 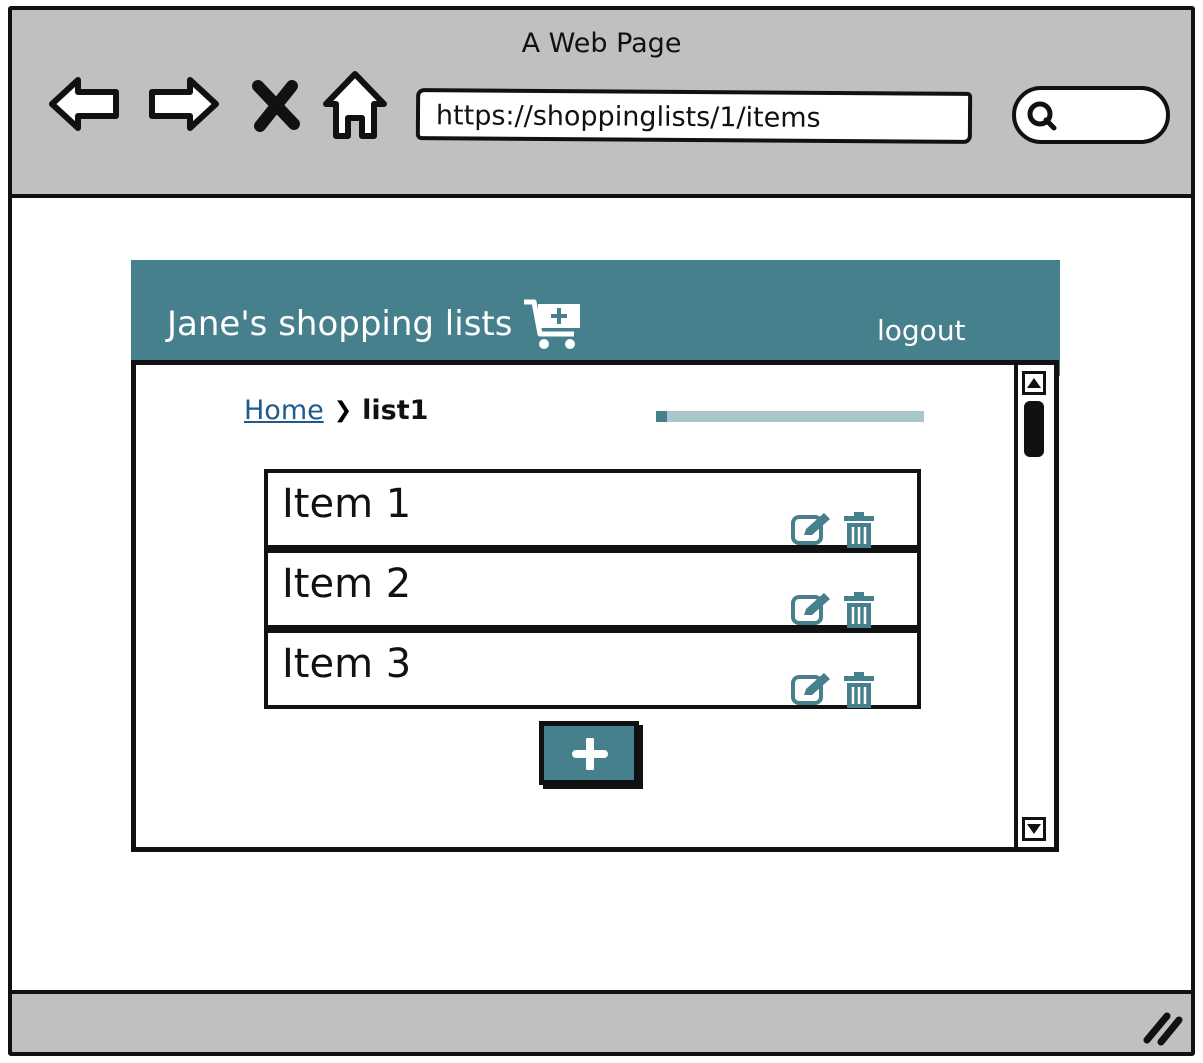 I want to click on app-brand: Jane's shopping lists, so click(x=375, y=324).